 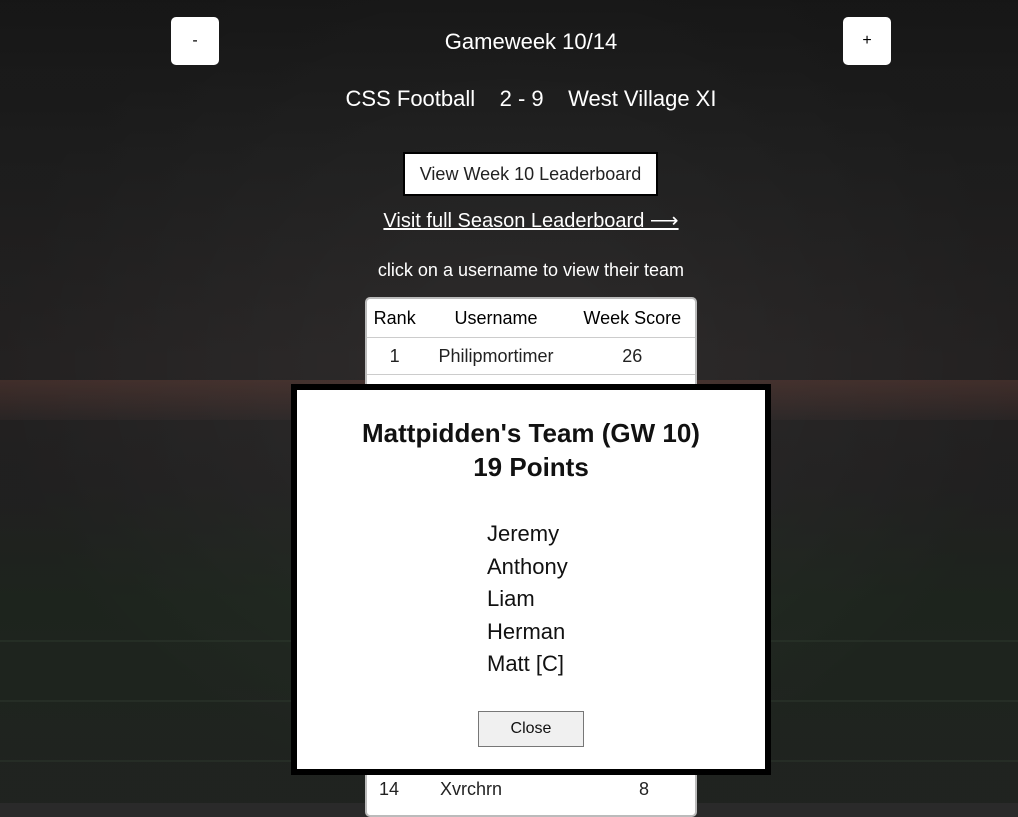 I want to click on modal-title-team: Mattpidden's Team (GW 10), so click(x=531, y=433).